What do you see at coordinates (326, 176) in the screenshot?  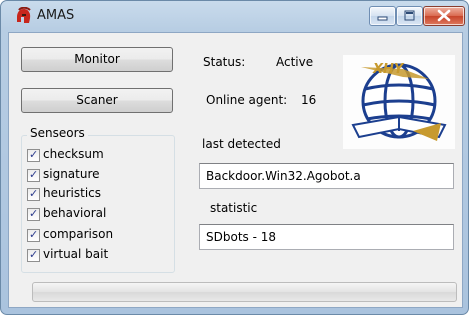 I see `last-detected-field: Backdoor.Win32.Agobot.a` at bounding box center [326, 176].